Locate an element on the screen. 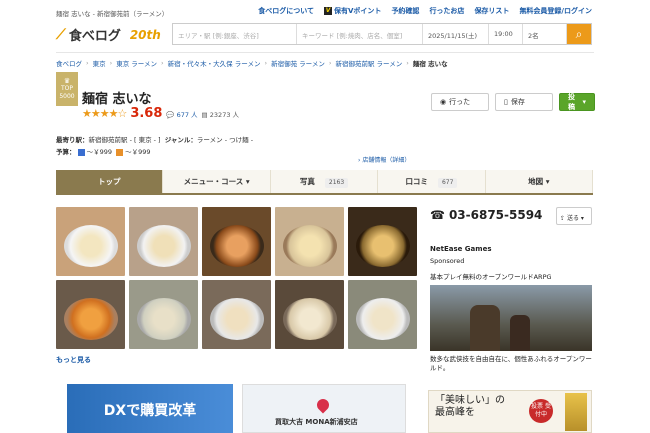 Image resolution: width=650 pixels, height=433 pixels. review-count: 💬 677 人 is located at coordinates (181, 114).